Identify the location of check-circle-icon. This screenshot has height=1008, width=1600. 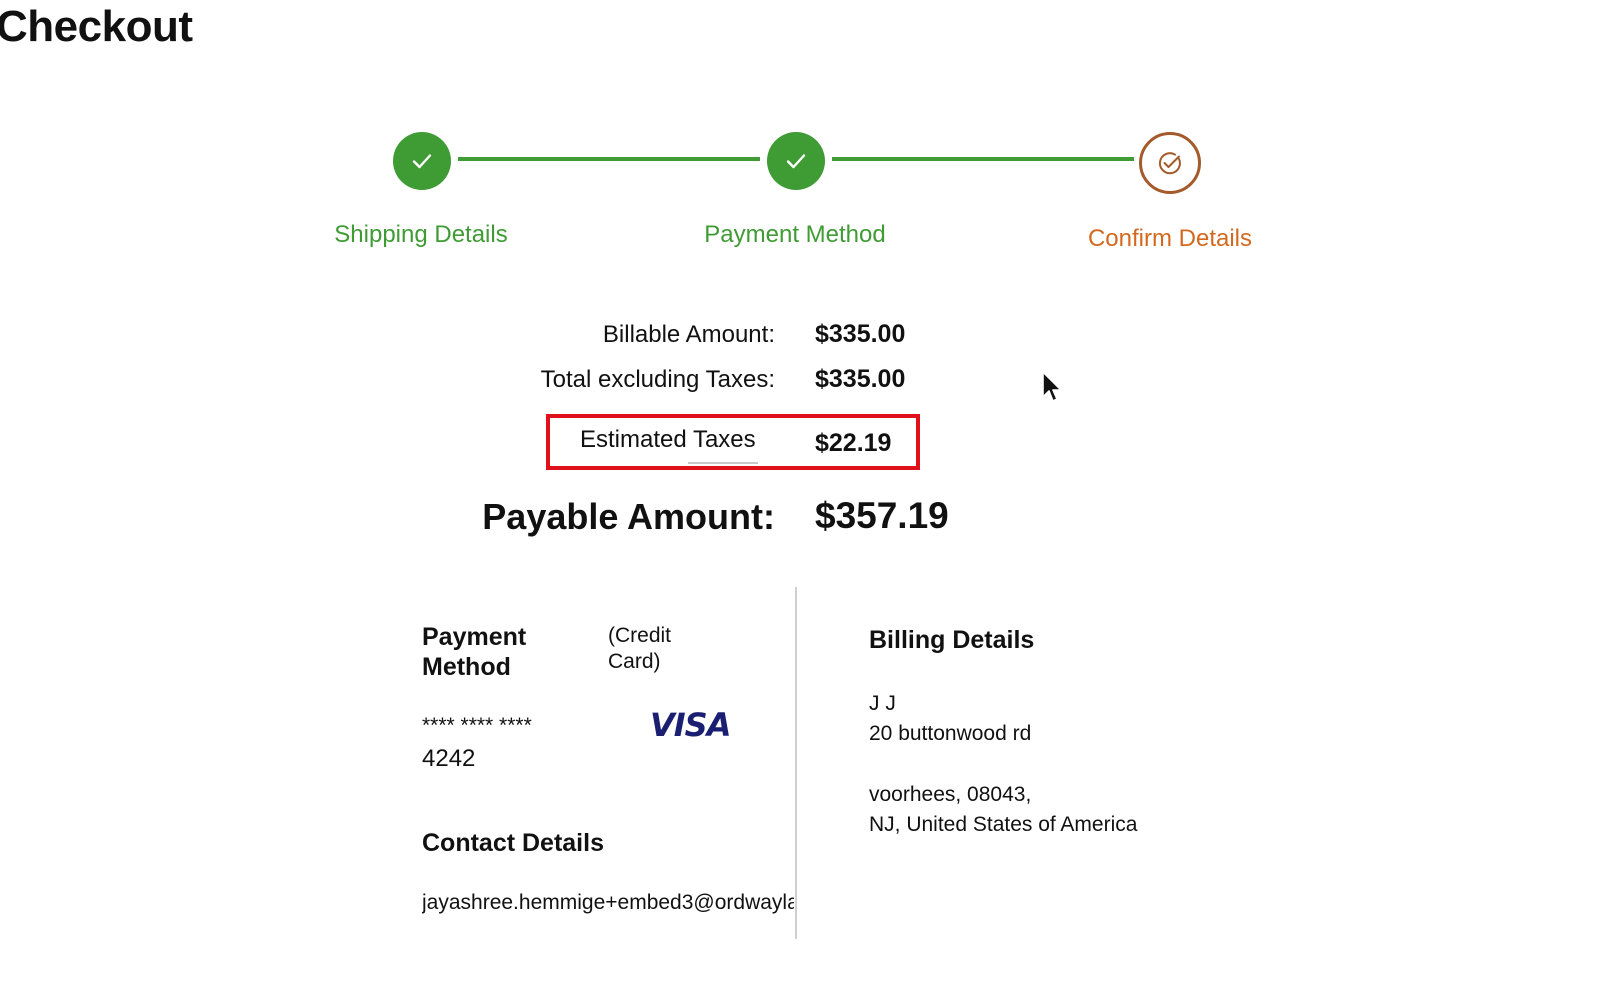
(1169, 163).